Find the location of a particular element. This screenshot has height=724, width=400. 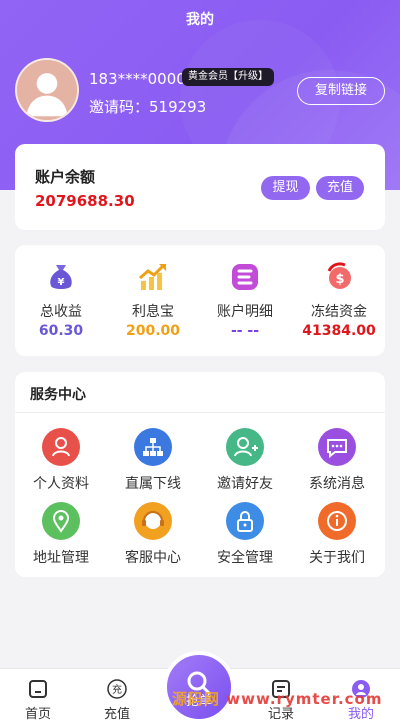

service-label: 直属下线 is located at coordinates (153, 484).